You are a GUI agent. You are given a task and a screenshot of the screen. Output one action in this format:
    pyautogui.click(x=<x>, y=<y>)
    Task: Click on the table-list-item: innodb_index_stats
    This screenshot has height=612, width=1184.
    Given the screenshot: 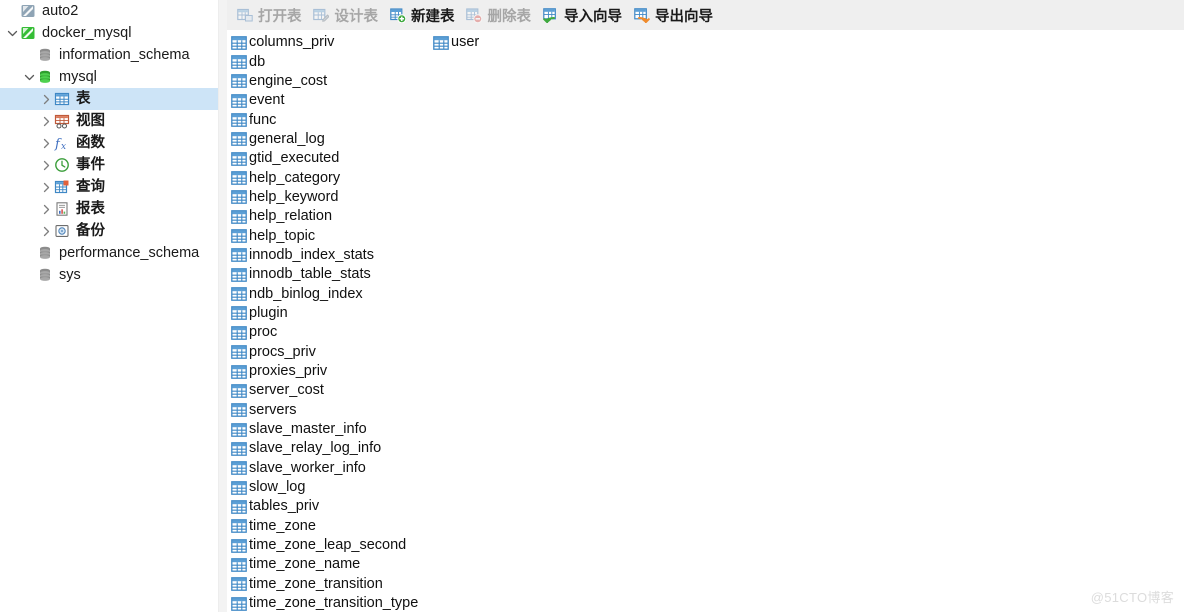 What is the action you would take?
    pyautogui.click(x=331, y=255)
    